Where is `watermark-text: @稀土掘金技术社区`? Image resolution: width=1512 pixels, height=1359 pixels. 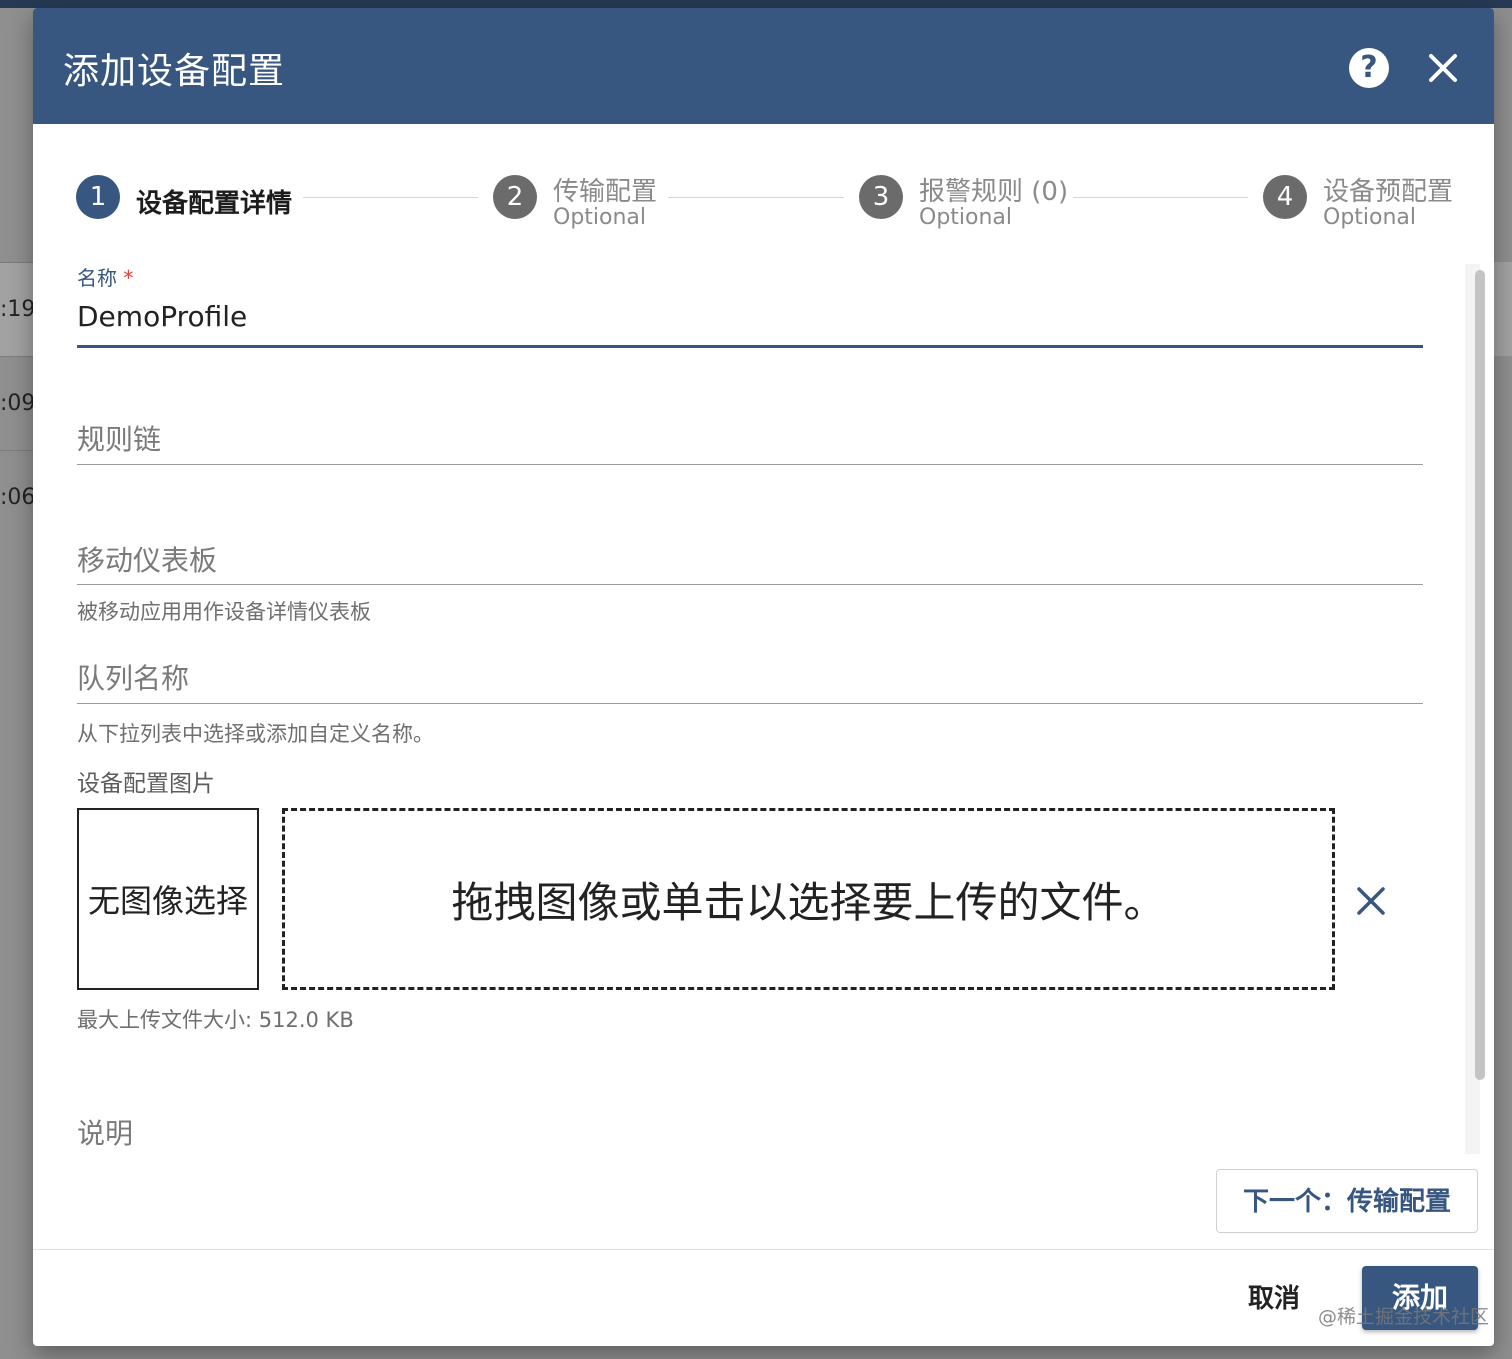
watermark-text: @稀土掘金技术社区 is located at coordinates (1404, 1317).